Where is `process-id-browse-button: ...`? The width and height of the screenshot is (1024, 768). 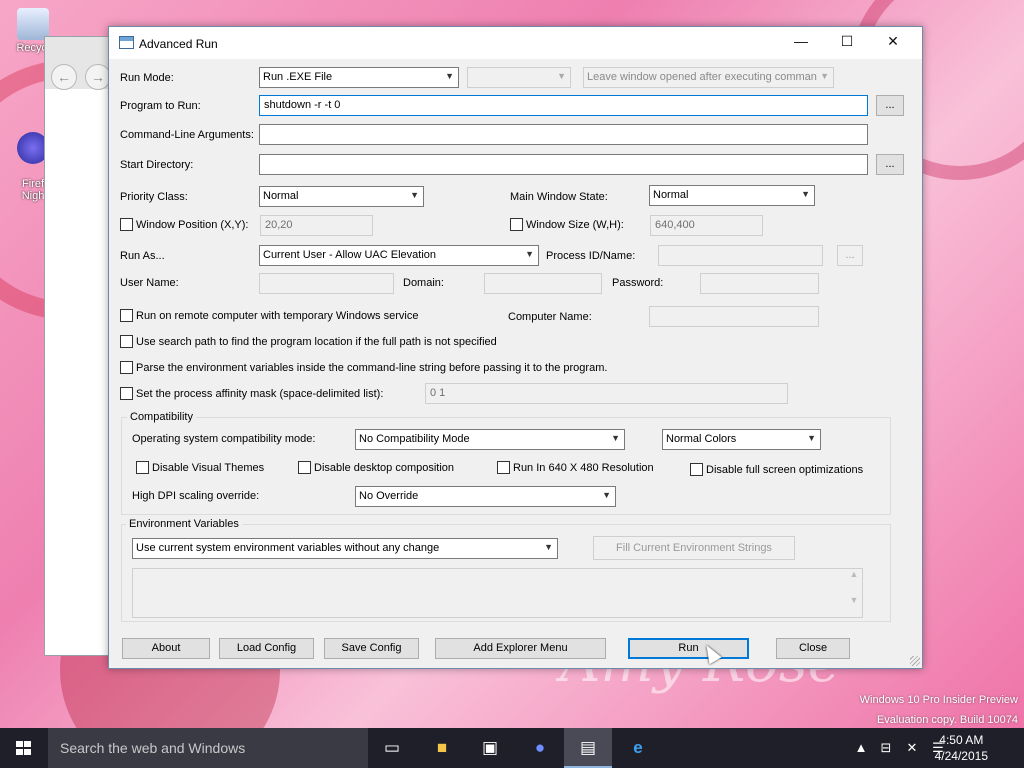 process-id-browse-button: ... is located at coordinates (850, 255).